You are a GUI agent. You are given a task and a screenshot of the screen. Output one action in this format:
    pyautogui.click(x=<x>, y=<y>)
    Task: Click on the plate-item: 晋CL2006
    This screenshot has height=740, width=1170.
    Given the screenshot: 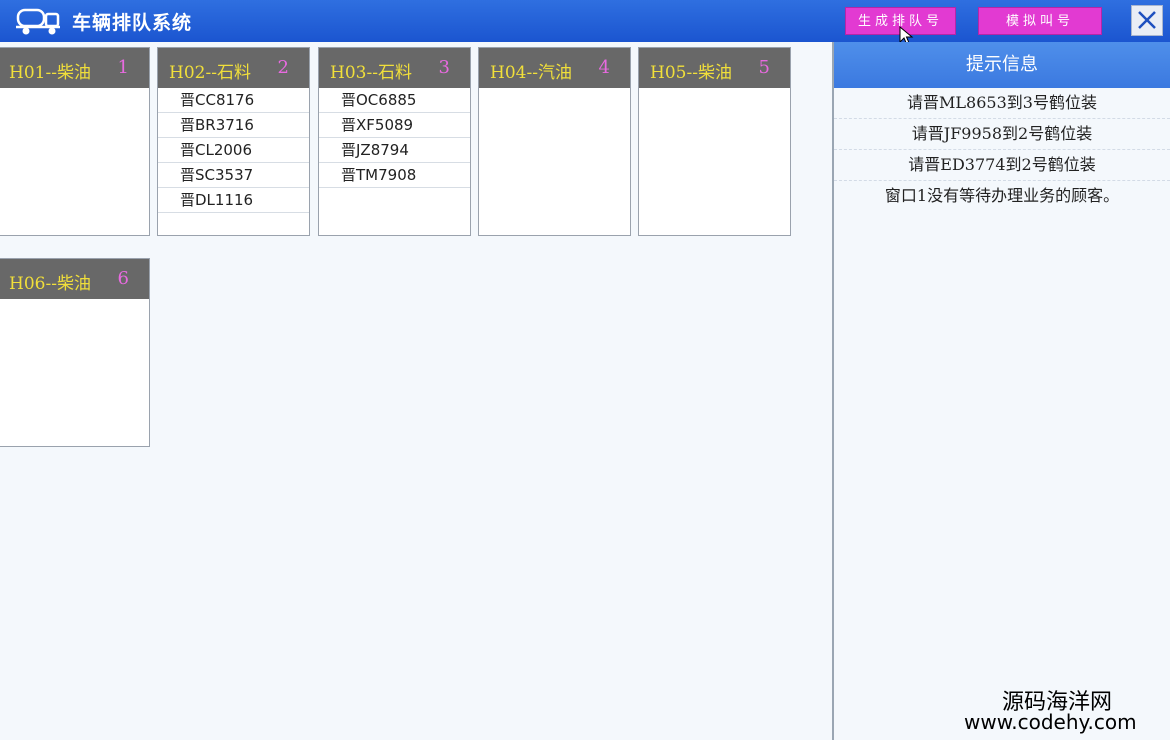 What is the action you would take?
    pyautogui.click(x=233, y=150)
    